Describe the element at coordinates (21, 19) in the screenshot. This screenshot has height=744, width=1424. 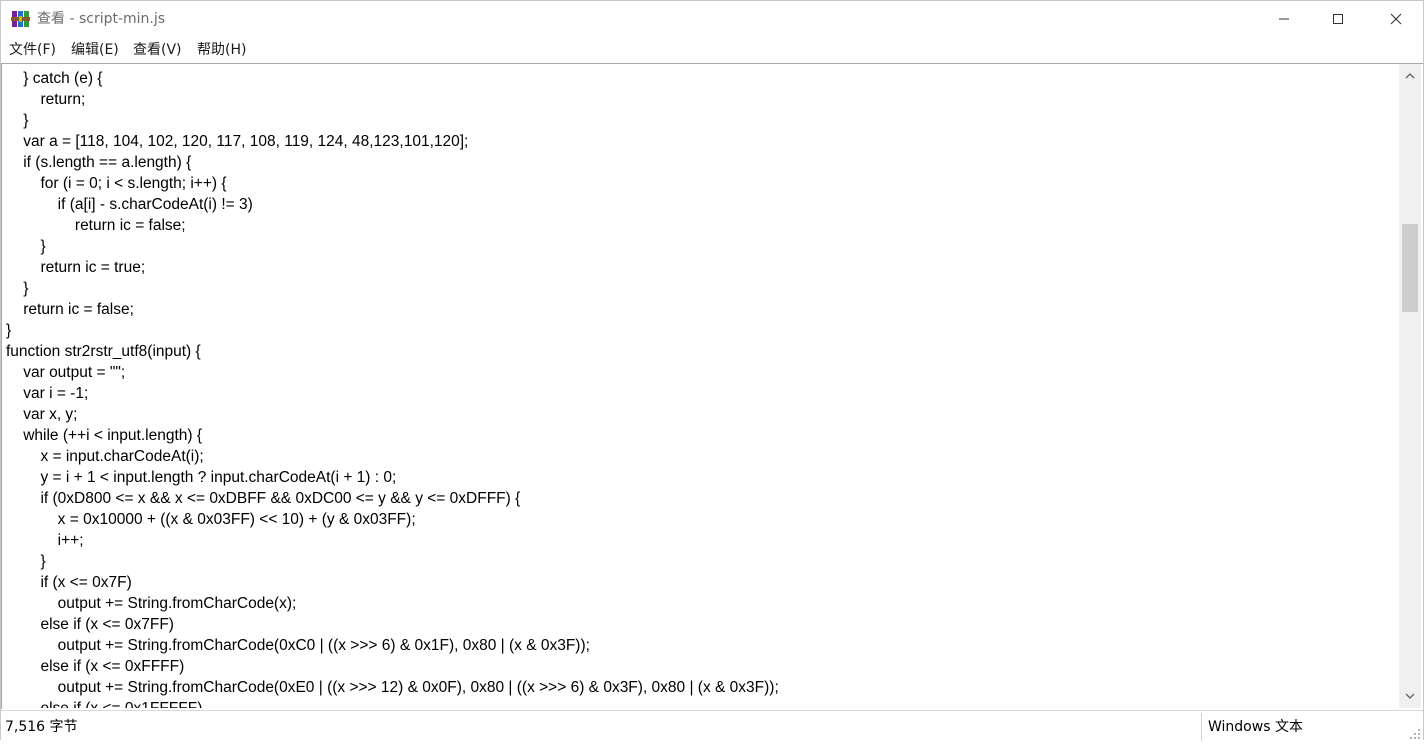
I see `winrar-books-icon` at that location.